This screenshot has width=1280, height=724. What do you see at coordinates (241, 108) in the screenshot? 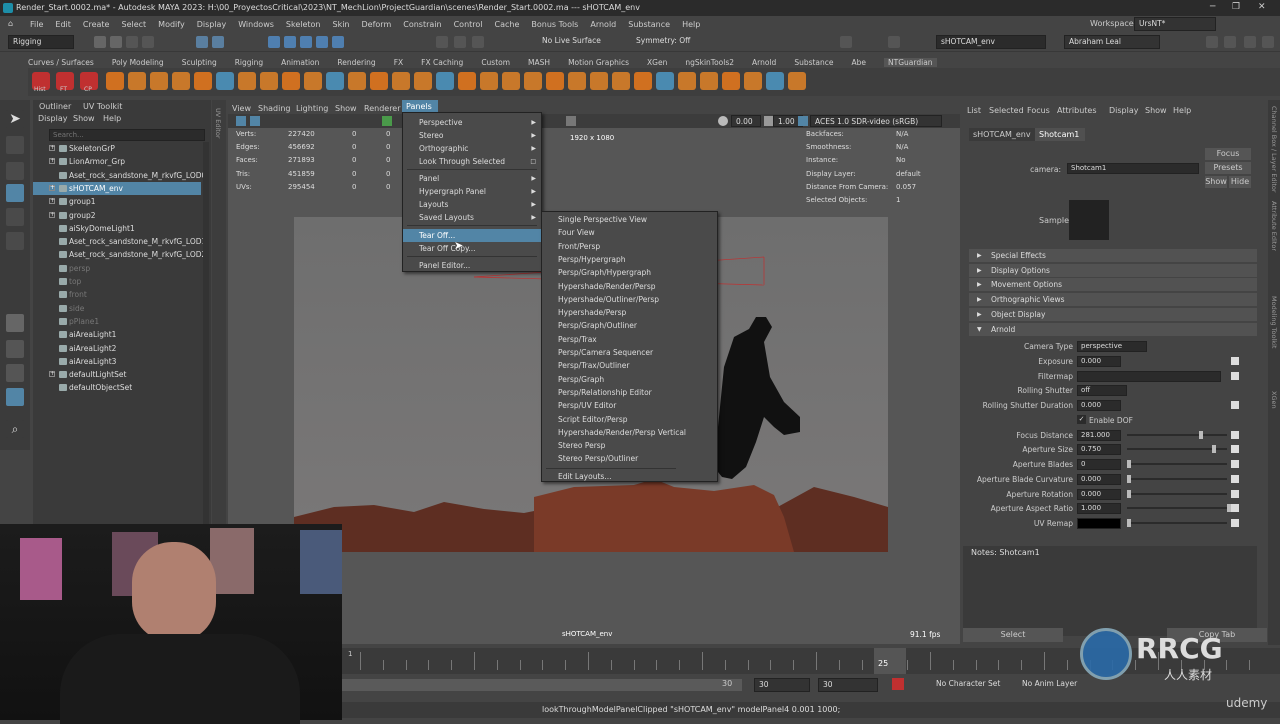
I see `vp-menu-view: View` at bounding box center [241, 108].